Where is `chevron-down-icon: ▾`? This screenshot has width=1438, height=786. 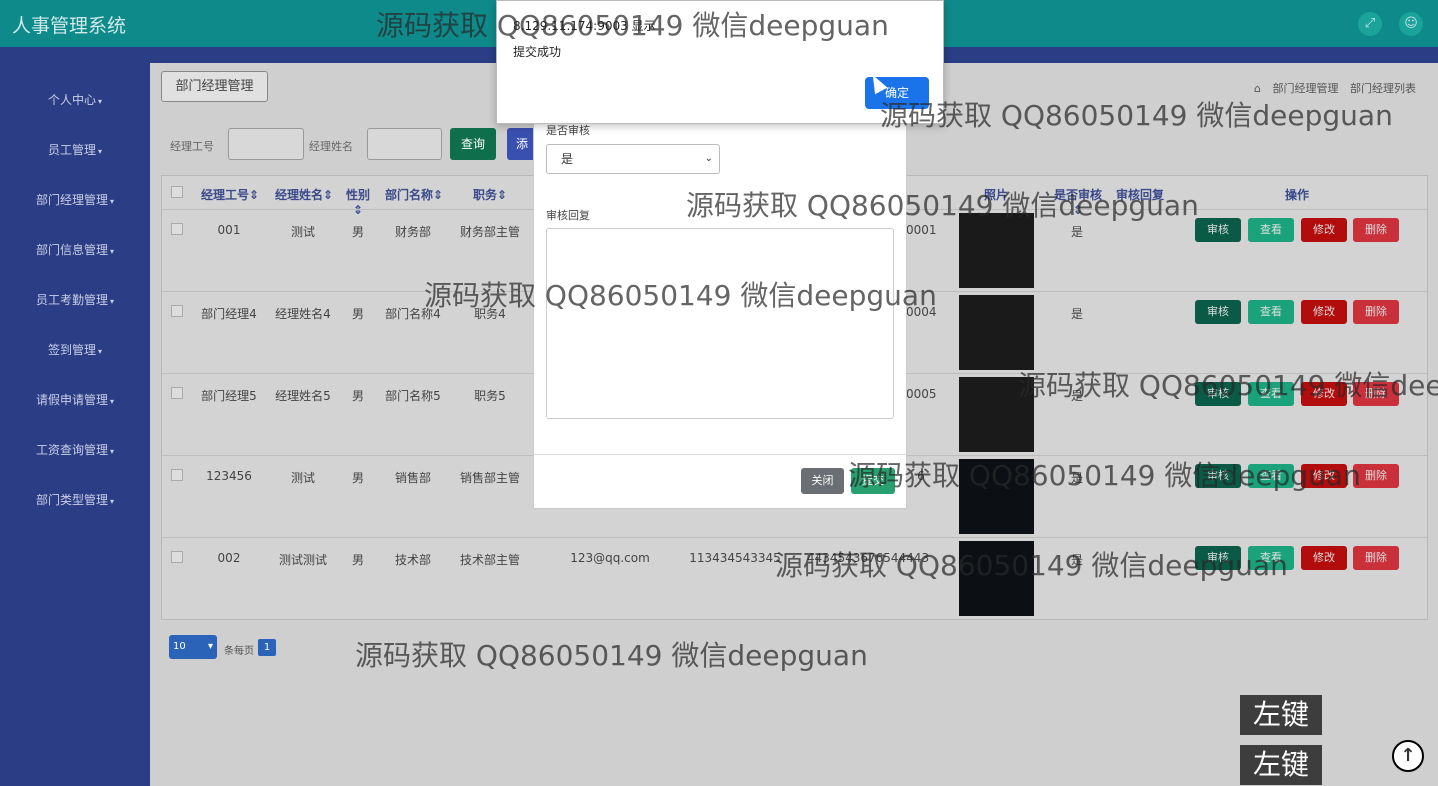
chevron-down-icon: ▾ is located at coordinates (210, 646).